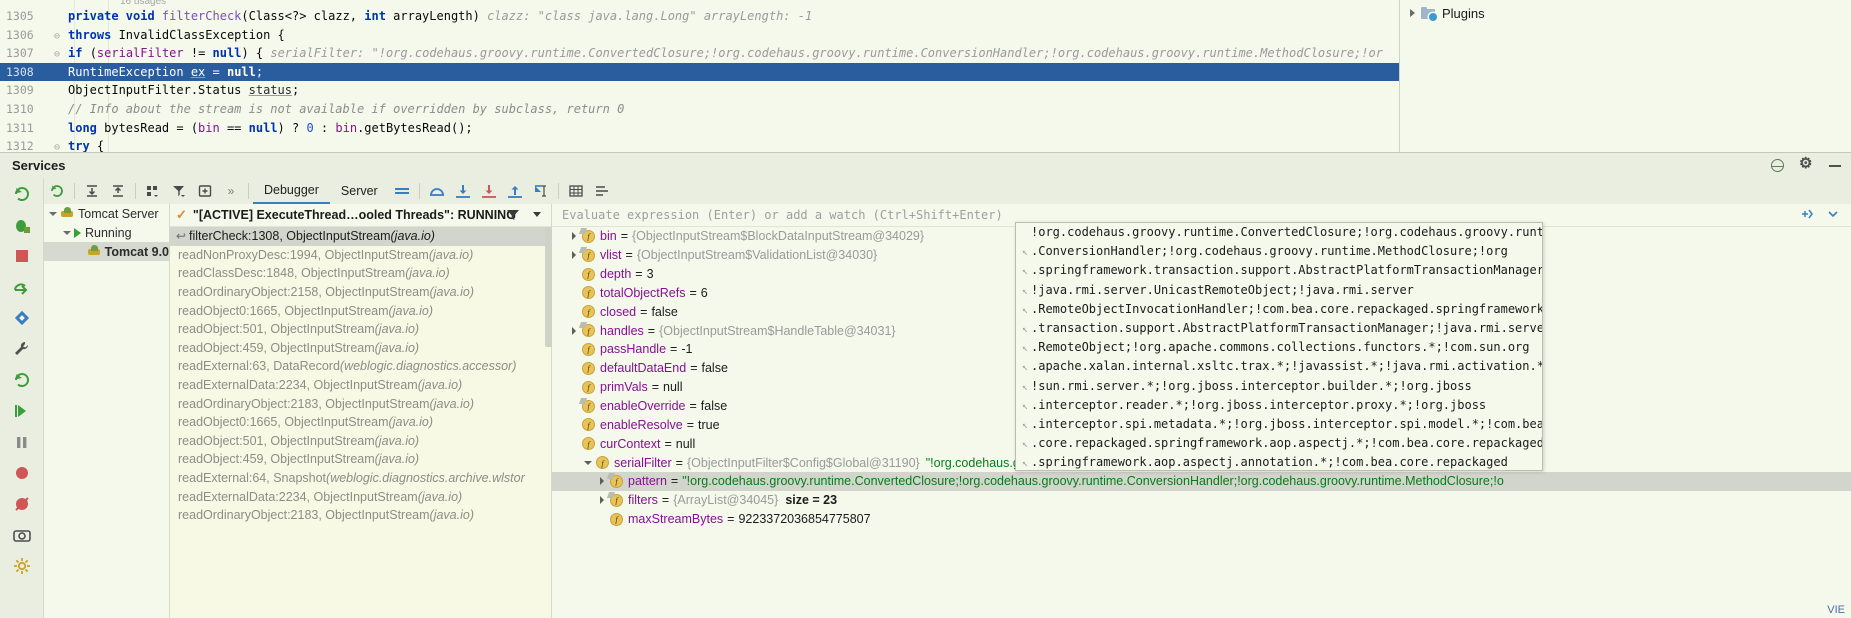 This screenshot has width=1851, height=618. Describe the element at coordinates (291, 191) in the screenshot. I see `tab-debugger: Debugger` at that location.